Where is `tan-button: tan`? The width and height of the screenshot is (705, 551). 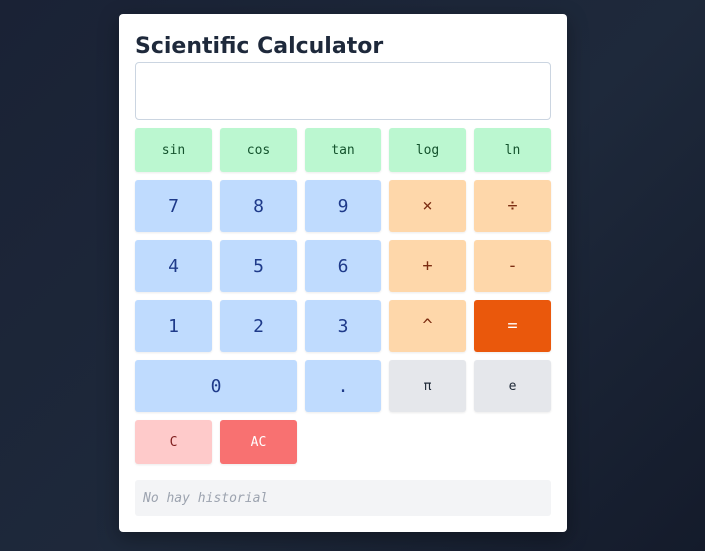 tan-button: tan is located at coordinates (343, 150).